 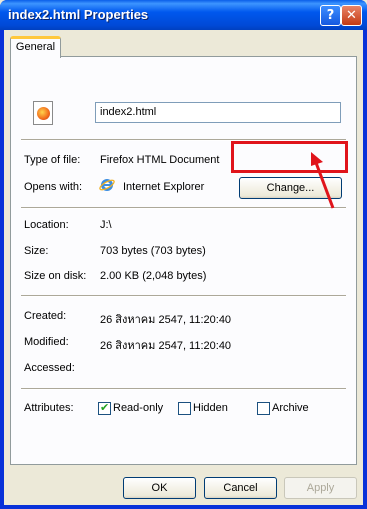 What do you see at coordinates (49, 368) in the screenshot?
I see `accessed-label: Accessed:` at bounding box center [49, 368].